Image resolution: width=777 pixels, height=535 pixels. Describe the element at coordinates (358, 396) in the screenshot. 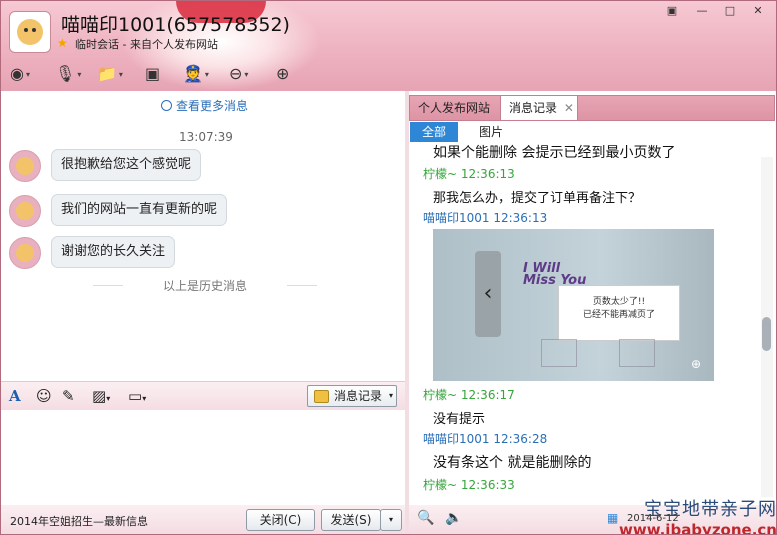

I see `history-button-label: 消息记录` at that location.